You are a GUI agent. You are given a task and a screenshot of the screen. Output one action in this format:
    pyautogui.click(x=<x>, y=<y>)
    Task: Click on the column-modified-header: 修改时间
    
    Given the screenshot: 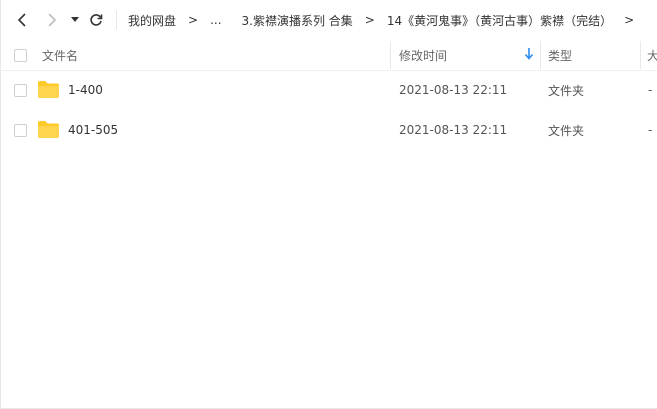 What is the action you would take?
    pyautogui.click(x=423, y=55)
    